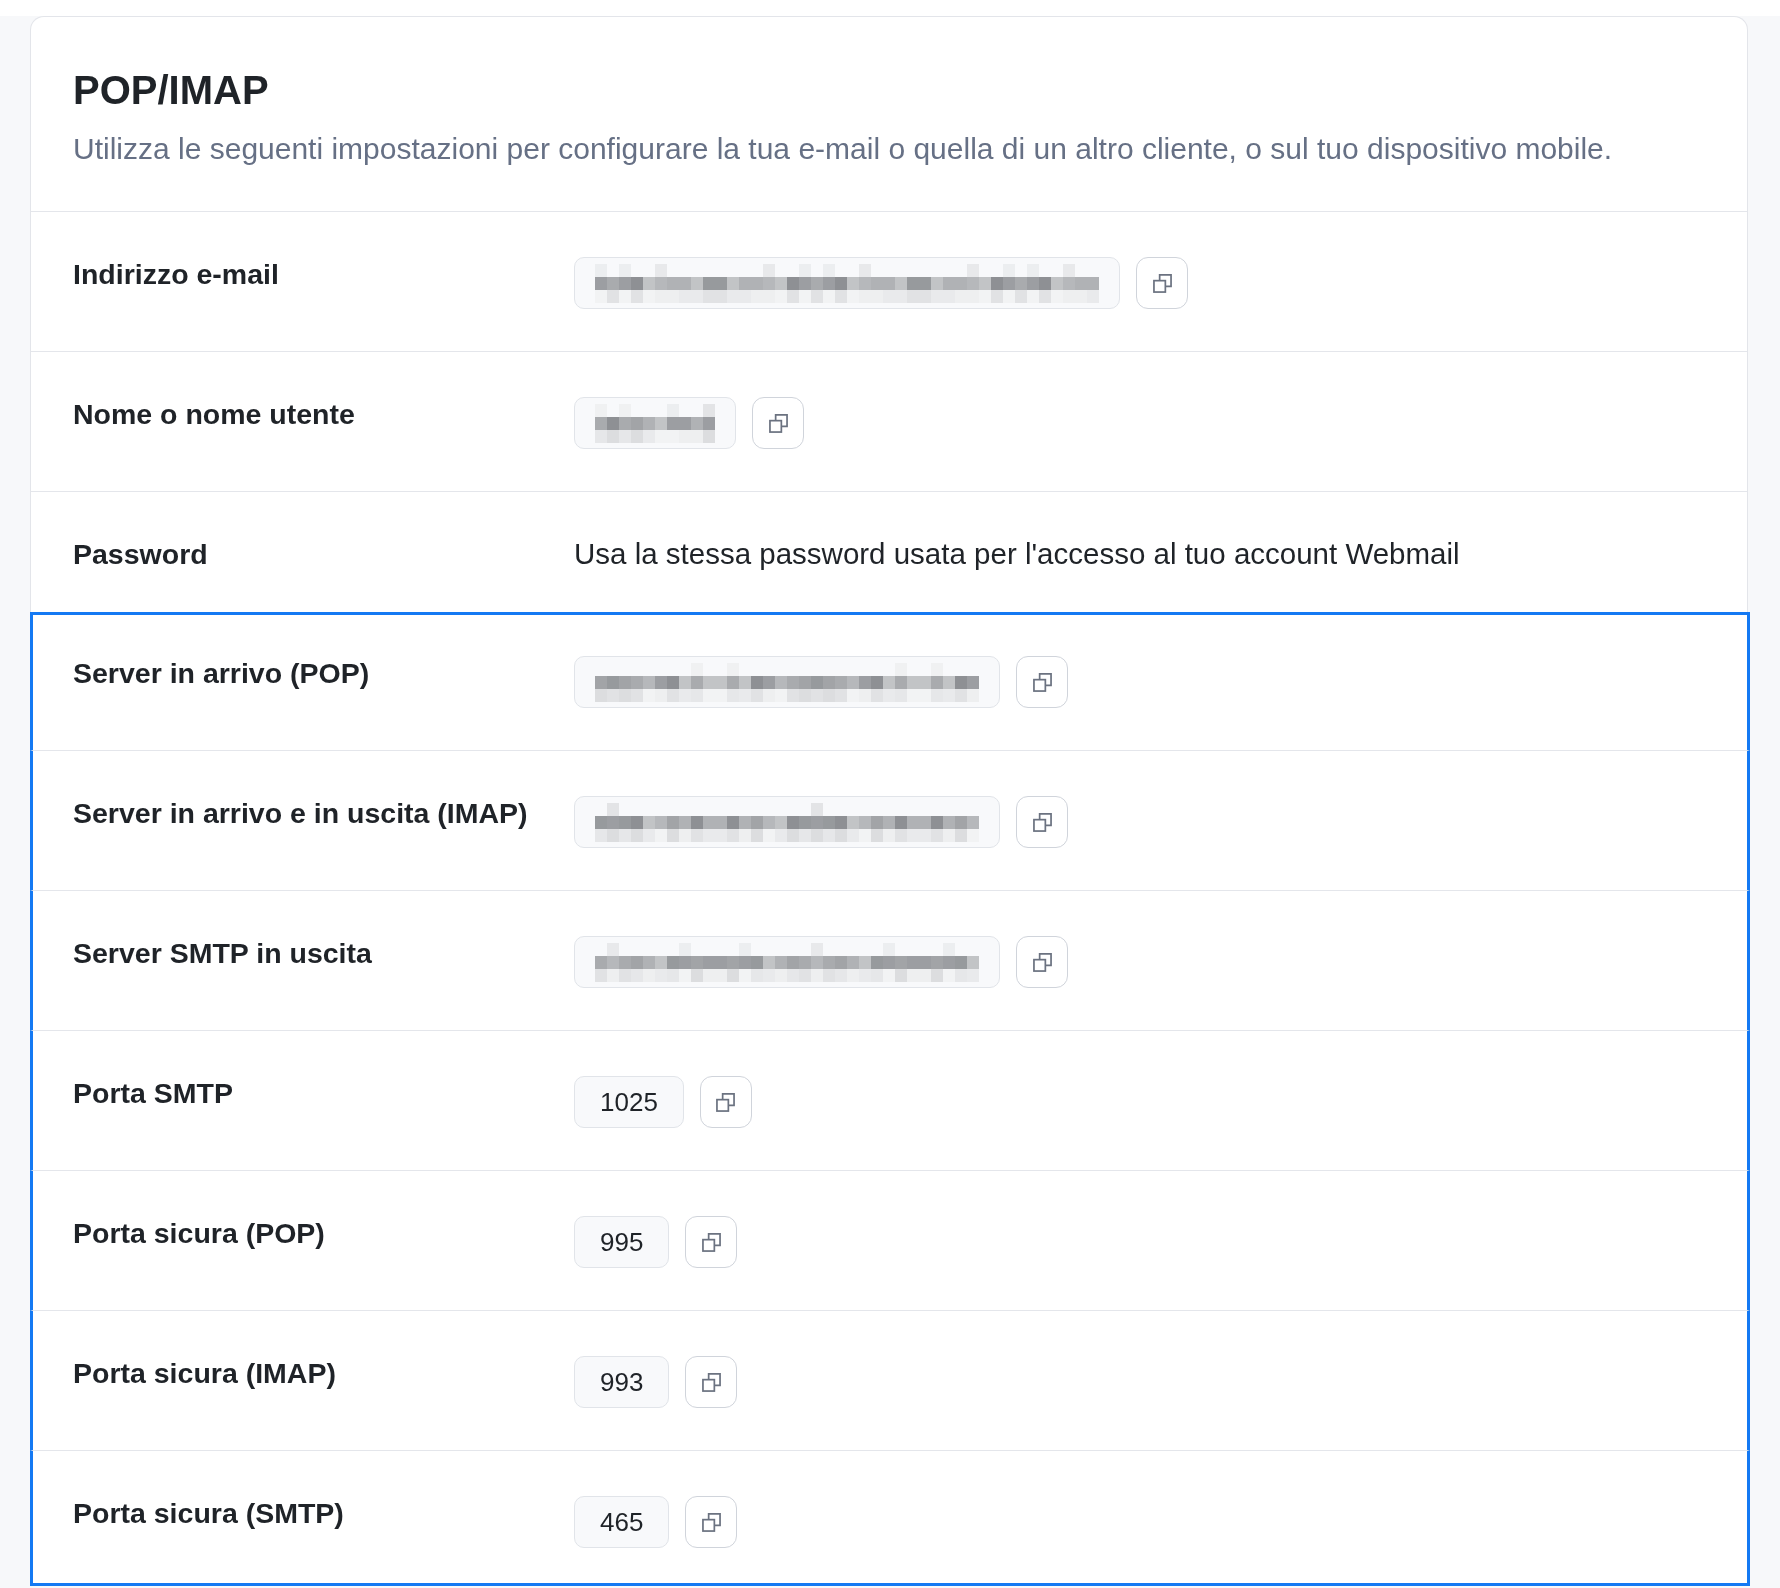 Image resolution: width=1780 pixels, height=1588 pixels. What do you see at coordinates (153, 1093) in the screenshot?
I see `field-label: Porta SMTP` at bounding box center [153, 1093].